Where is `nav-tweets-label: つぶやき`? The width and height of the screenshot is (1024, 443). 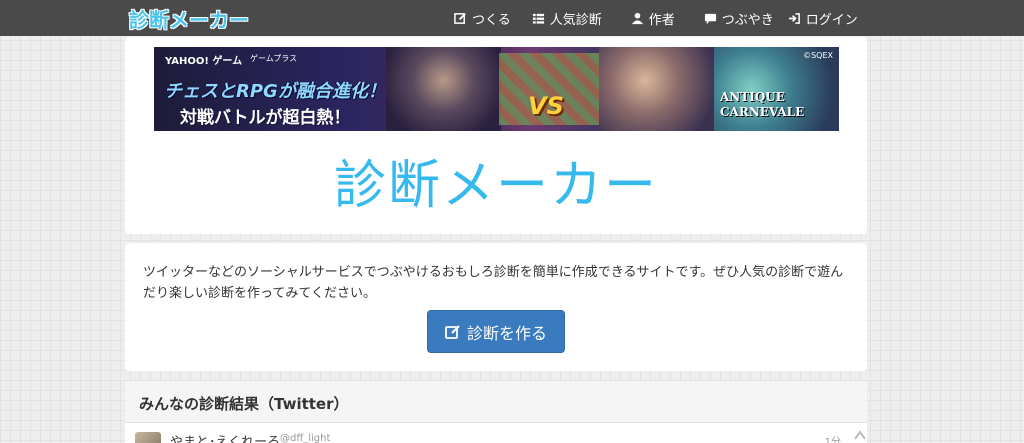
nav-tweets-label: つぶやき is located at coordinates (747, 20).